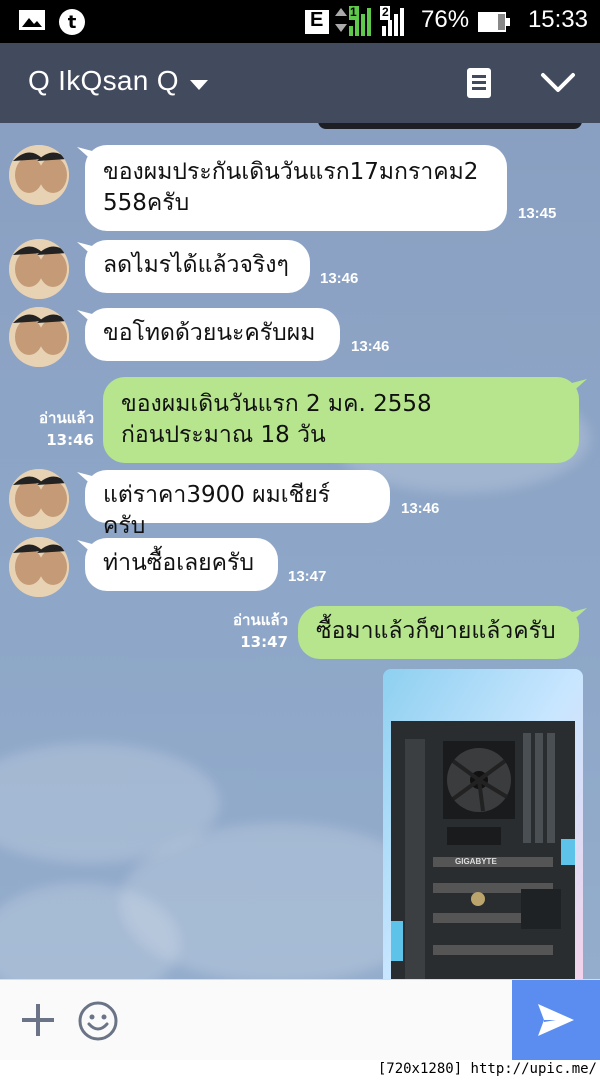 The height and width of the screenshot is (1081, 600). I want to click on message-text-line: แต่ราคา3900 ผมเชียร์ครับ, so click(217, 510).